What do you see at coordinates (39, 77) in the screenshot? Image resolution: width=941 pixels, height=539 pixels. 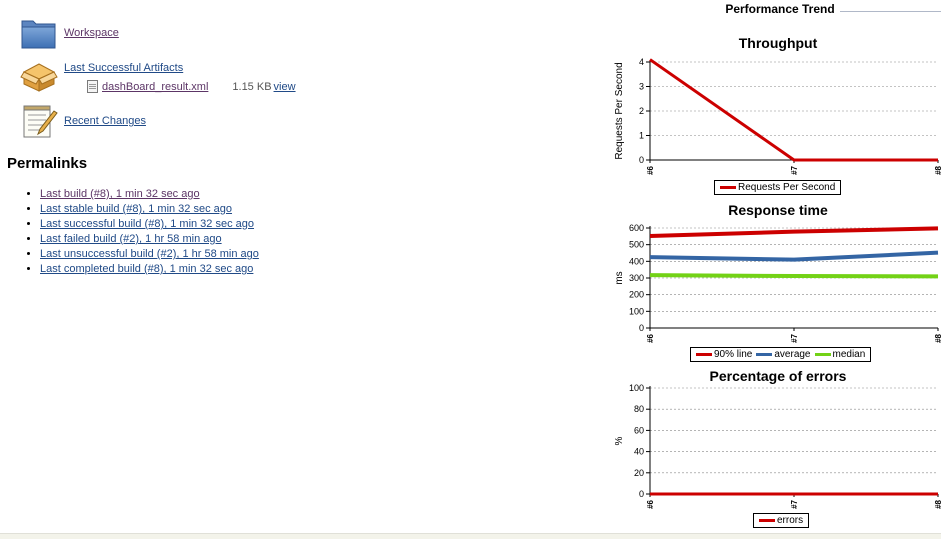 I see `package-icon` at bounding box center [39, 77].